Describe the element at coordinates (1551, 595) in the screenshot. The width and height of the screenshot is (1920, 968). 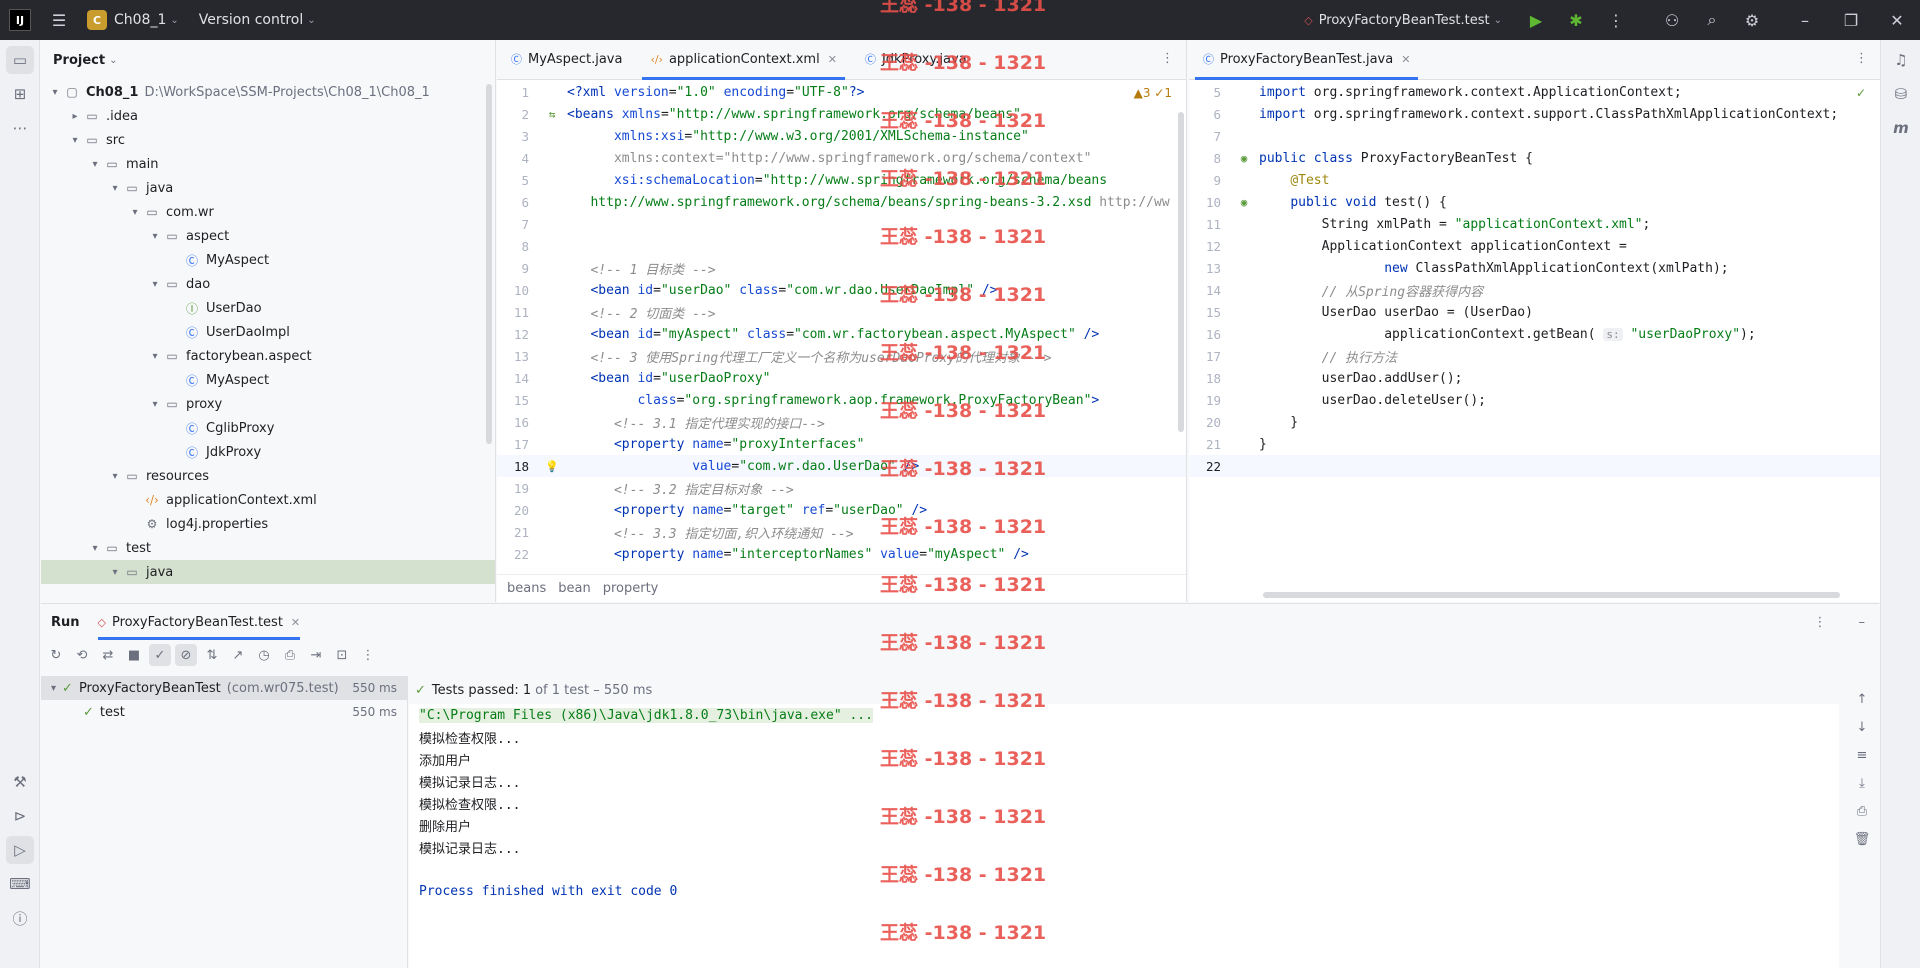
I see `horizontal-scrollbar` at that location.